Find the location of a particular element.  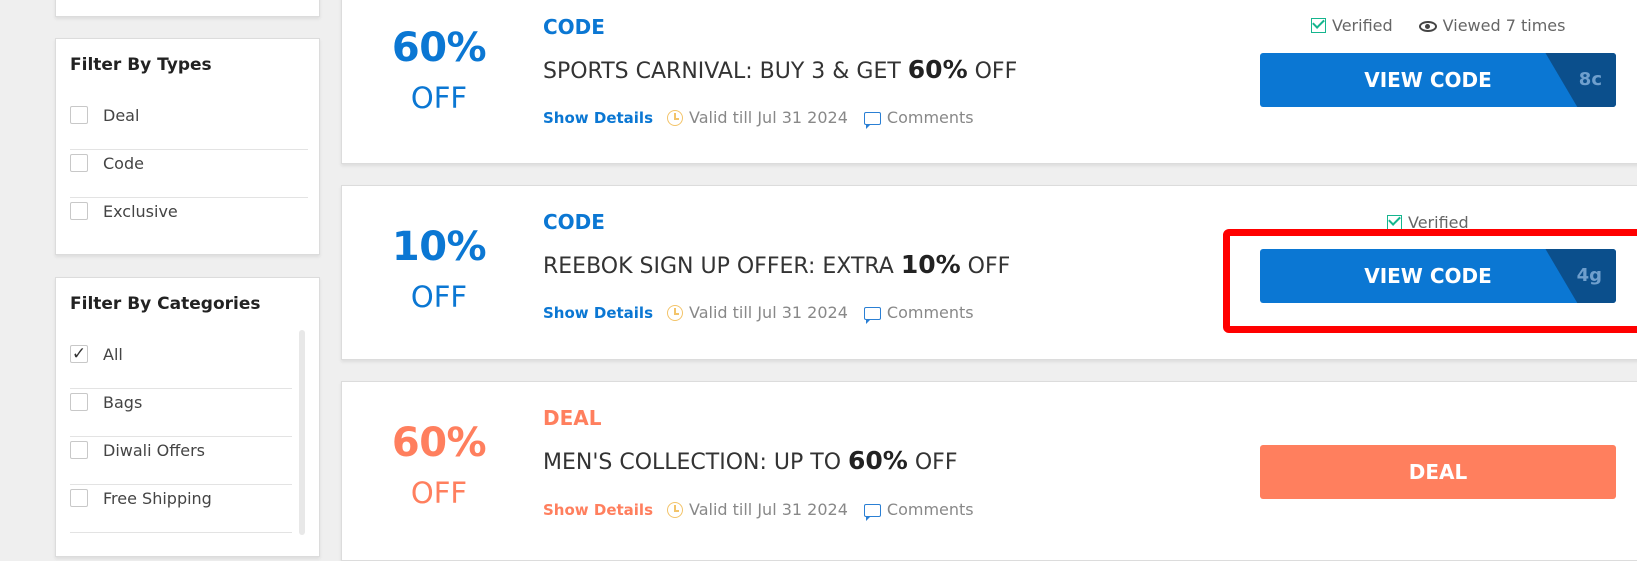

offer-title: MEN'S COLLECTION: UP TO 60% OFF is located at coordinates (750, 460).